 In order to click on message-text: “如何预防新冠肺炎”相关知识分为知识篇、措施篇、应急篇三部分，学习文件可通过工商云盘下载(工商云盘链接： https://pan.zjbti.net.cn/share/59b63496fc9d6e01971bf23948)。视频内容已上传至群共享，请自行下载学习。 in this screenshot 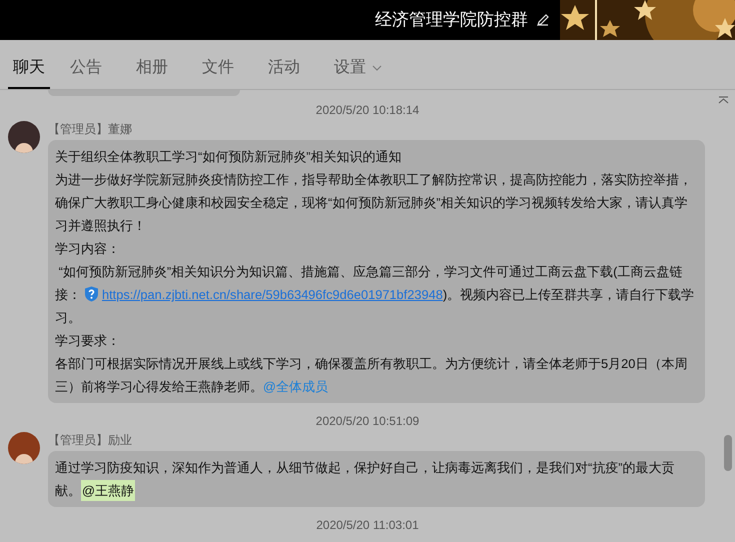, I will do `click(375, 295)`.